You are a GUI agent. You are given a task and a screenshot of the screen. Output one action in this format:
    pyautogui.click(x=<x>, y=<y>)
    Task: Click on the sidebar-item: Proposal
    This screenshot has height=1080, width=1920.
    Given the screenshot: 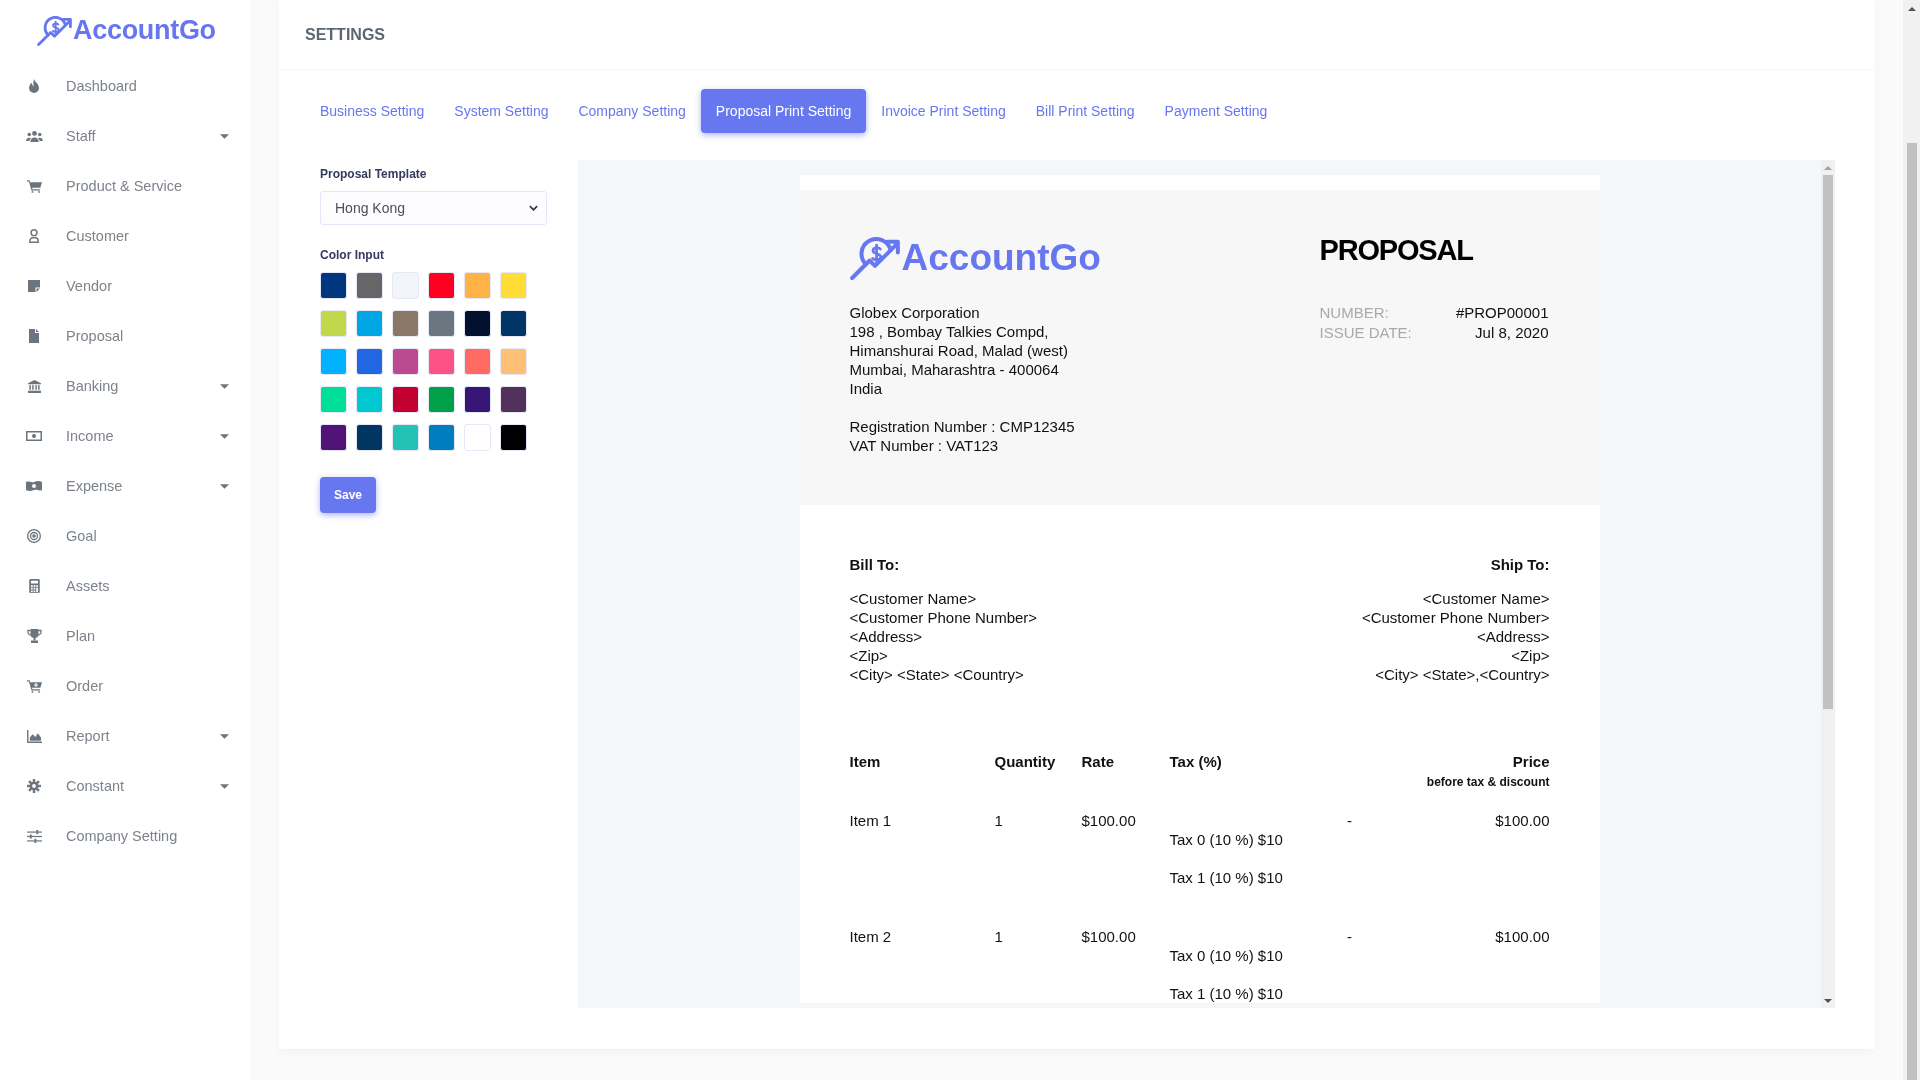 What is the action you would take?
    pyautogui.click(x=125, y=336)
    